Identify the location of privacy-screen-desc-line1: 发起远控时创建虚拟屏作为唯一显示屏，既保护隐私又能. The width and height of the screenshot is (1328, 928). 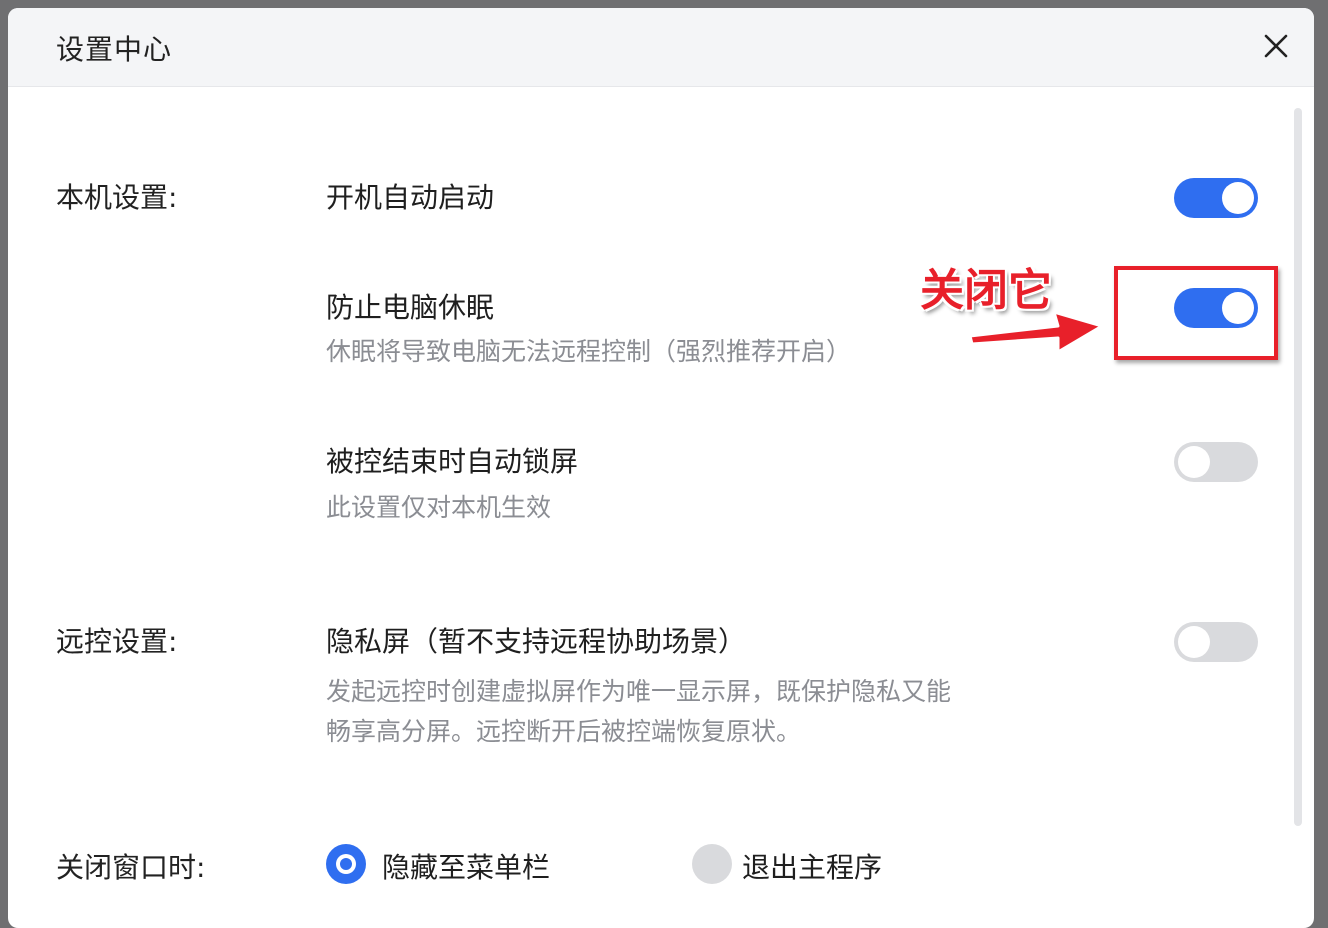
(639, 691).